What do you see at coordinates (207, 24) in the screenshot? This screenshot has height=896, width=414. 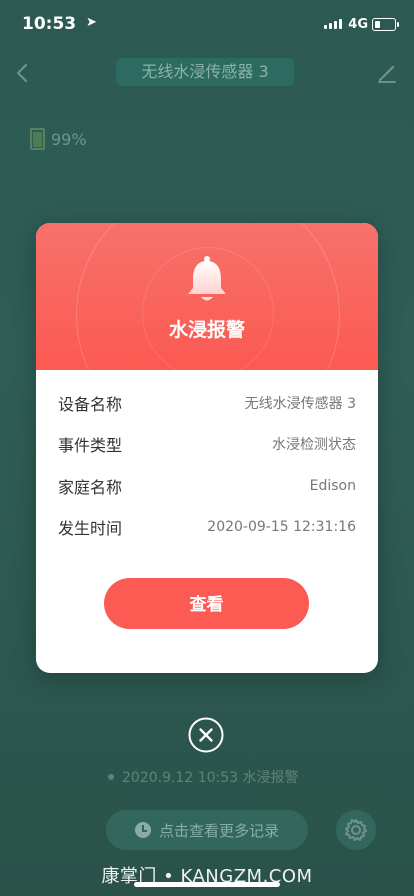 I see `status-bar: 10:53 ➤ 4G` at bounding box center [207, 24].